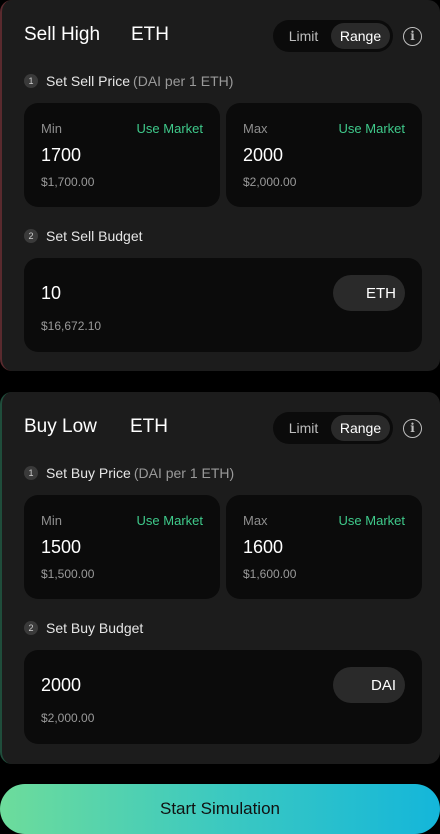  I want to click on buy-budget-usd: $2,000.00, so click(68, 718).